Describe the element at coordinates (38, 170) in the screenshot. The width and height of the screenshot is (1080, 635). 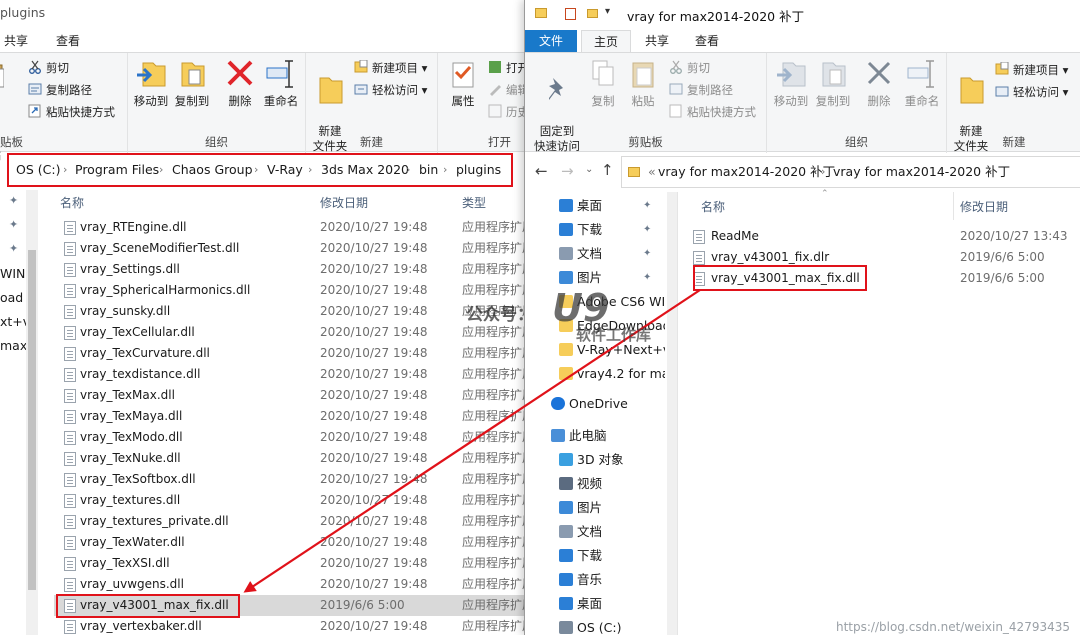
I see `breadcrumb-os-c: OS (C:)` at that location.